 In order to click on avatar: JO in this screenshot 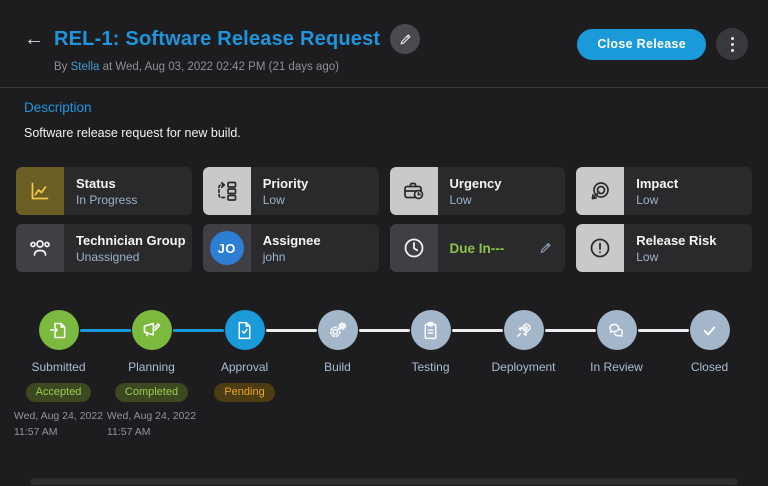, I will do `click(226, 248)`.